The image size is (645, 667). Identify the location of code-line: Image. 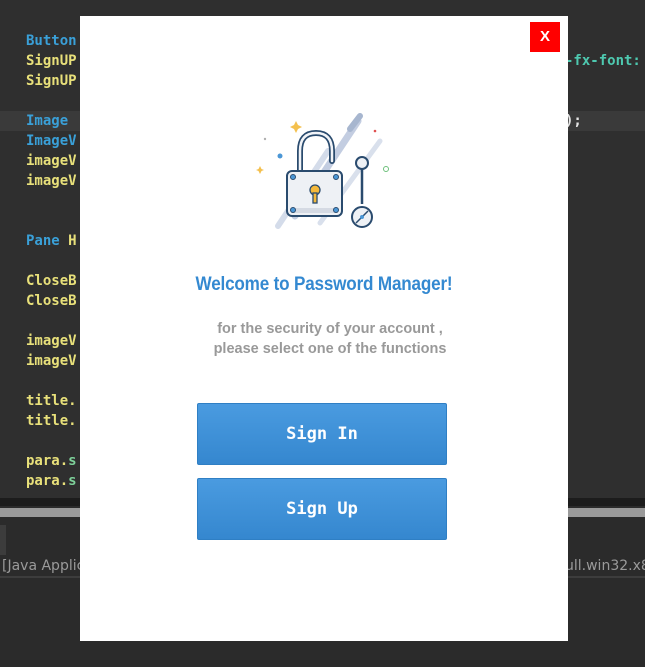
(51, 121).